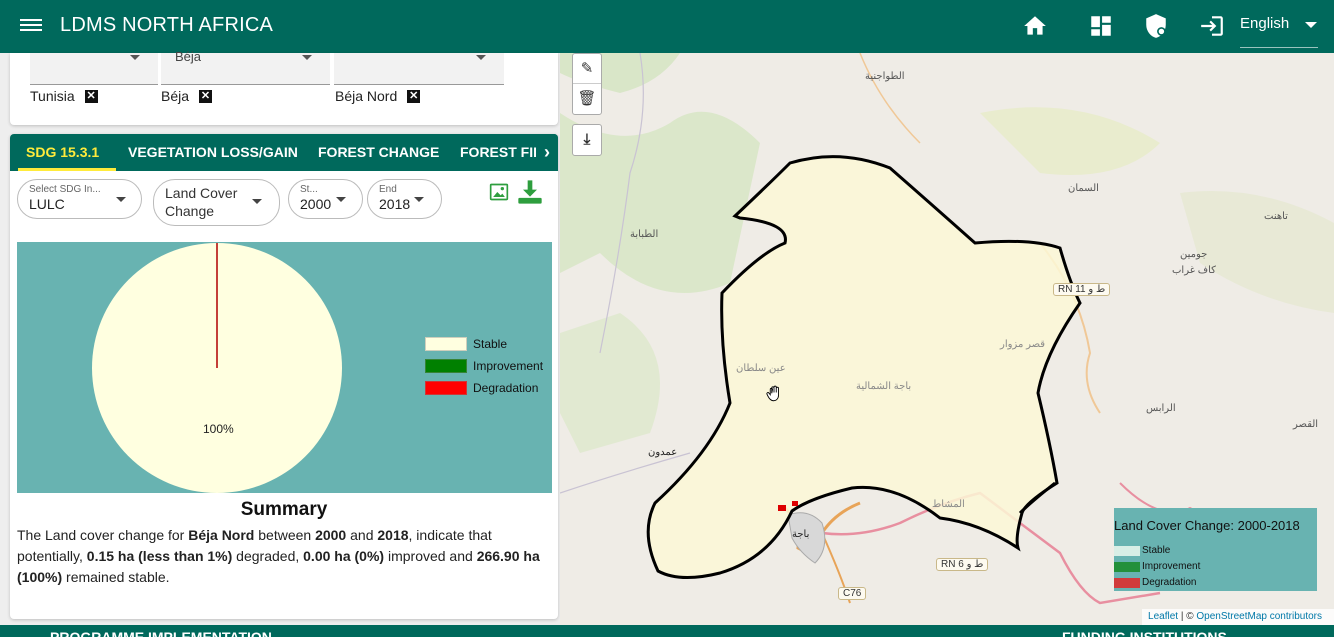  What do you see at coordinates (175, 96) in the screenshot?
I see `chip-governorate-label: Béja` at bounding box center [175, 96].